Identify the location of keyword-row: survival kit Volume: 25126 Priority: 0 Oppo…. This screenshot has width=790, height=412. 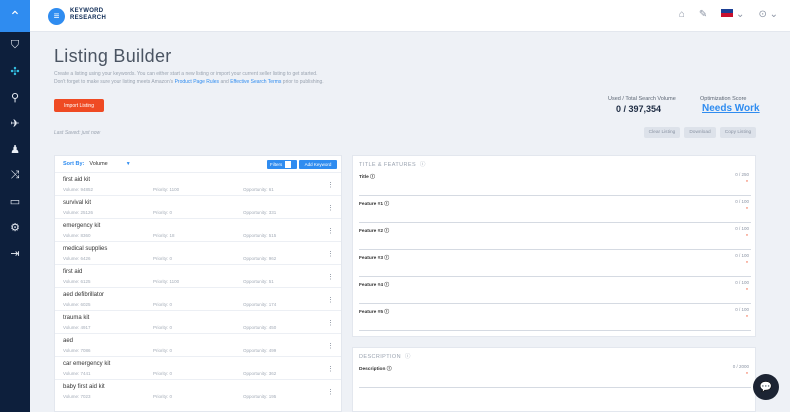
(198, 206).